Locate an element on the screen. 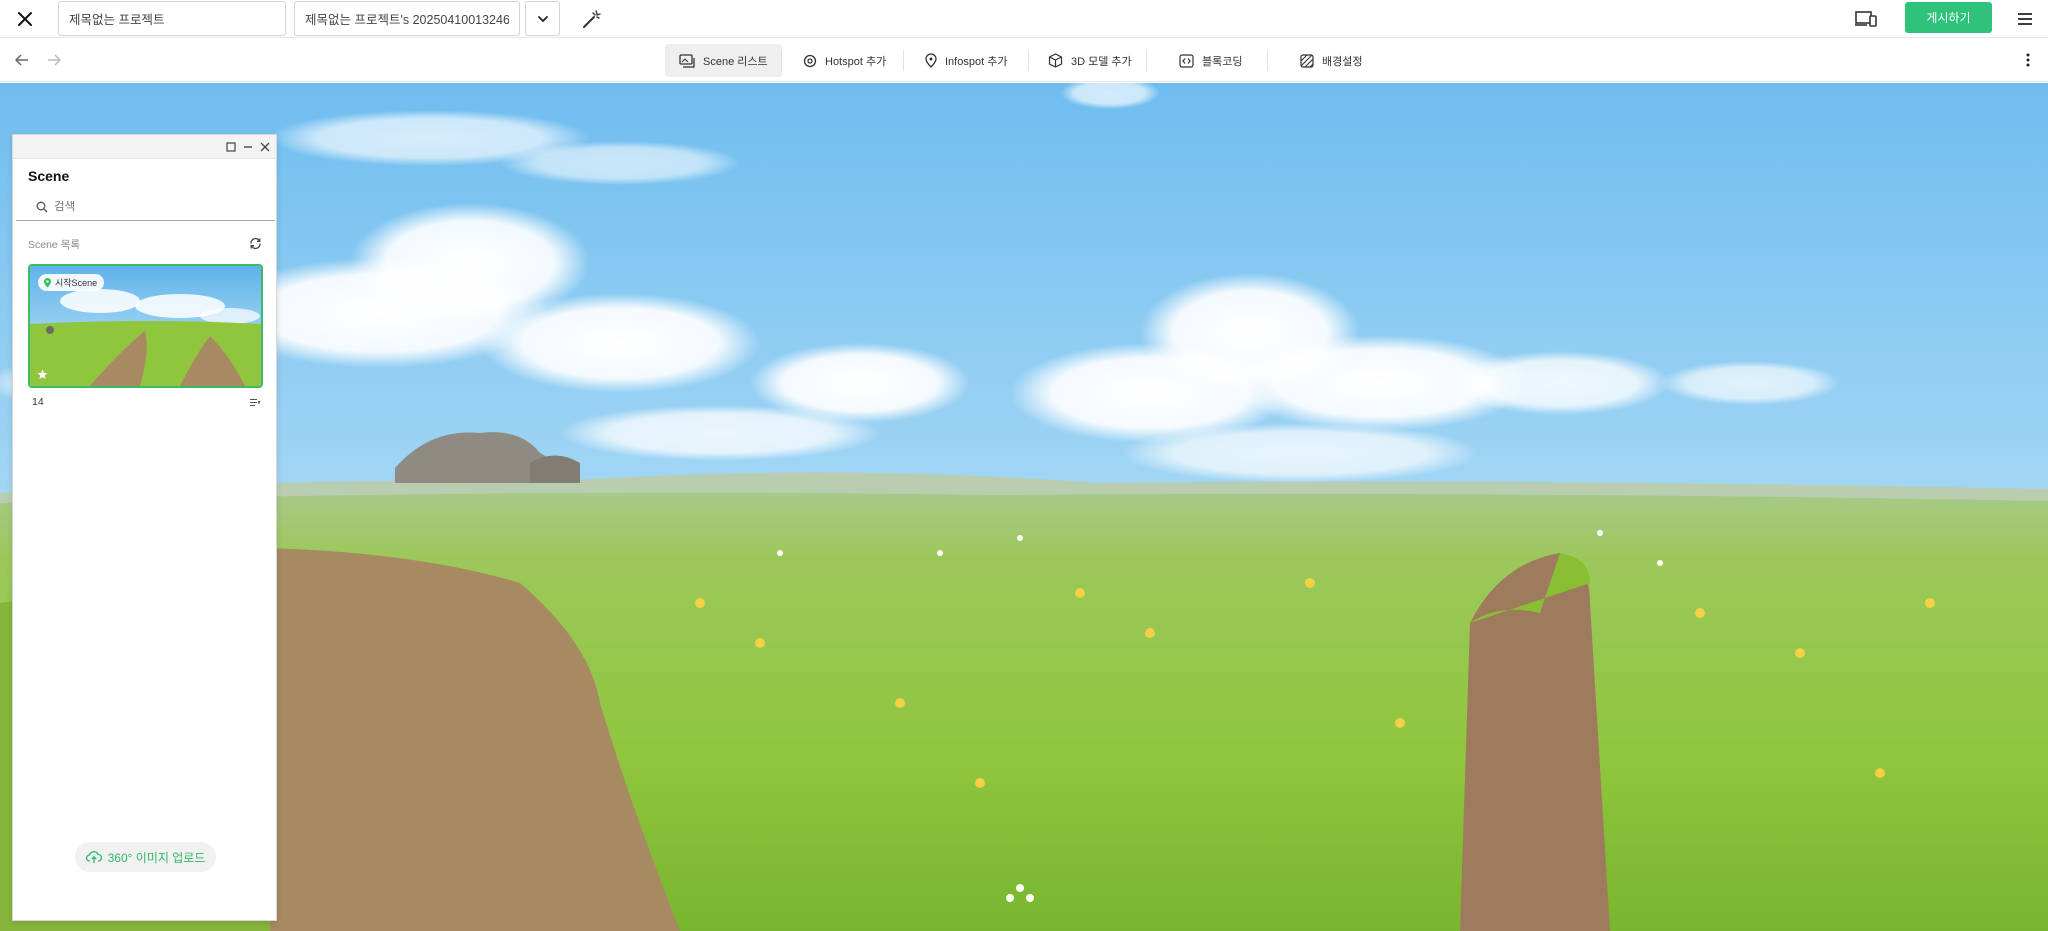 This screenshot has width=2048, height=931. scene-panel: Scene Scene 목록 시작Scene 14 is located at coordinates (144, 527).